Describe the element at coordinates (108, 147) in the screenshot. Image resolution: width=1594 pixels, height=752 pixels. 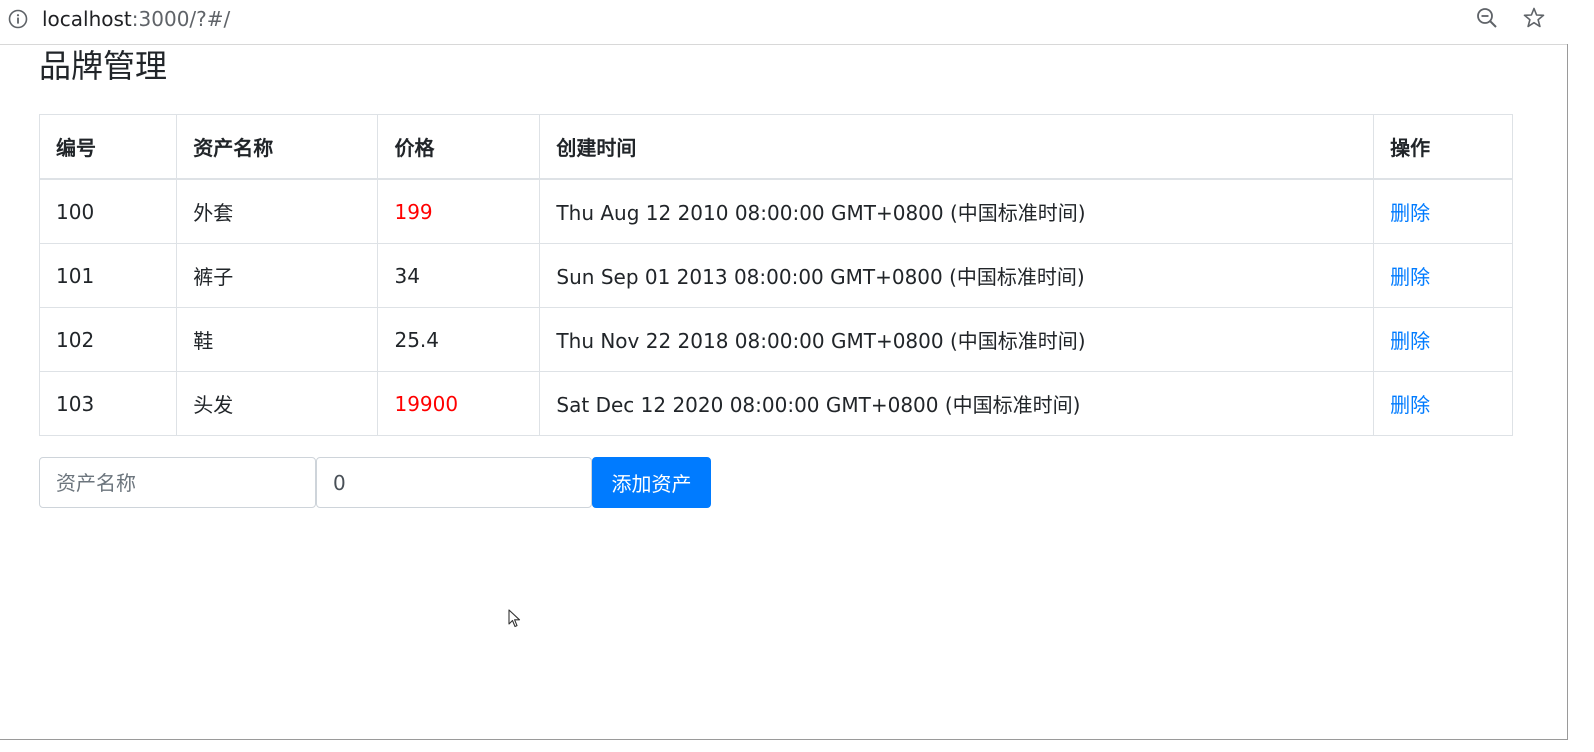
I see `header-id: 编号` at that location.